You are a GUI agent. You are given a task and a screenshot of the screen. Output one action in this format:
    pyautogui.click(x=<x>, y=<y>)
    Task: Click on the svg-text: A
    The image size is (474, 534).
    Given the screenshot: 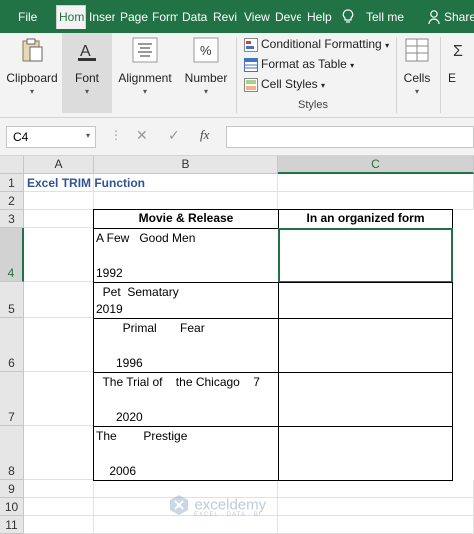 What is the action you would take?
    pyautogui.click(x=85, y=51)
    